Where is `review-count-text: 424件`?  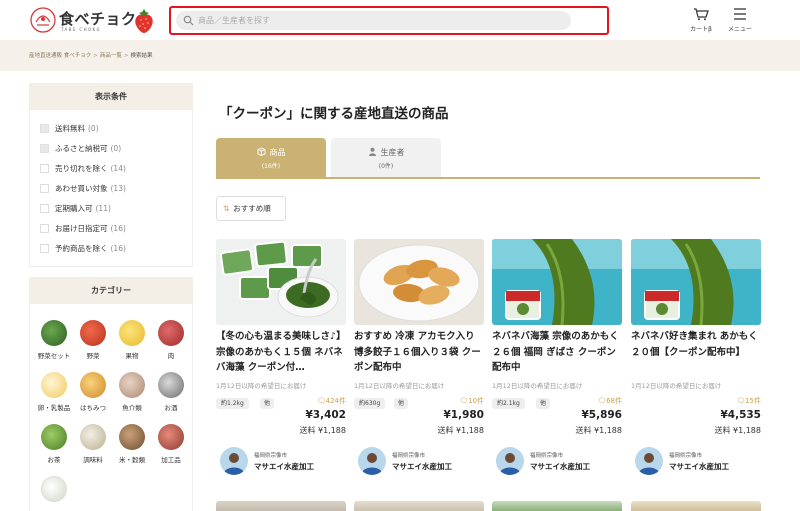
review-count-text: 424件 is located at coordinates (335, 401).